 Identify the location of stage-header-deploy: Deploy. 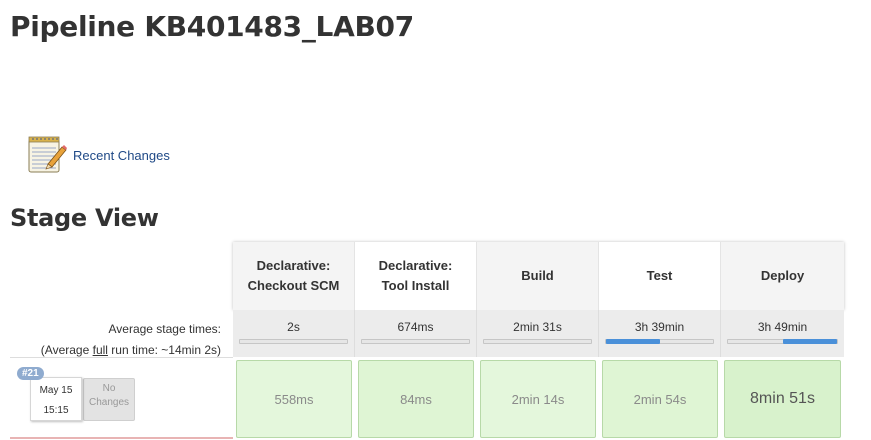
(782, 276).